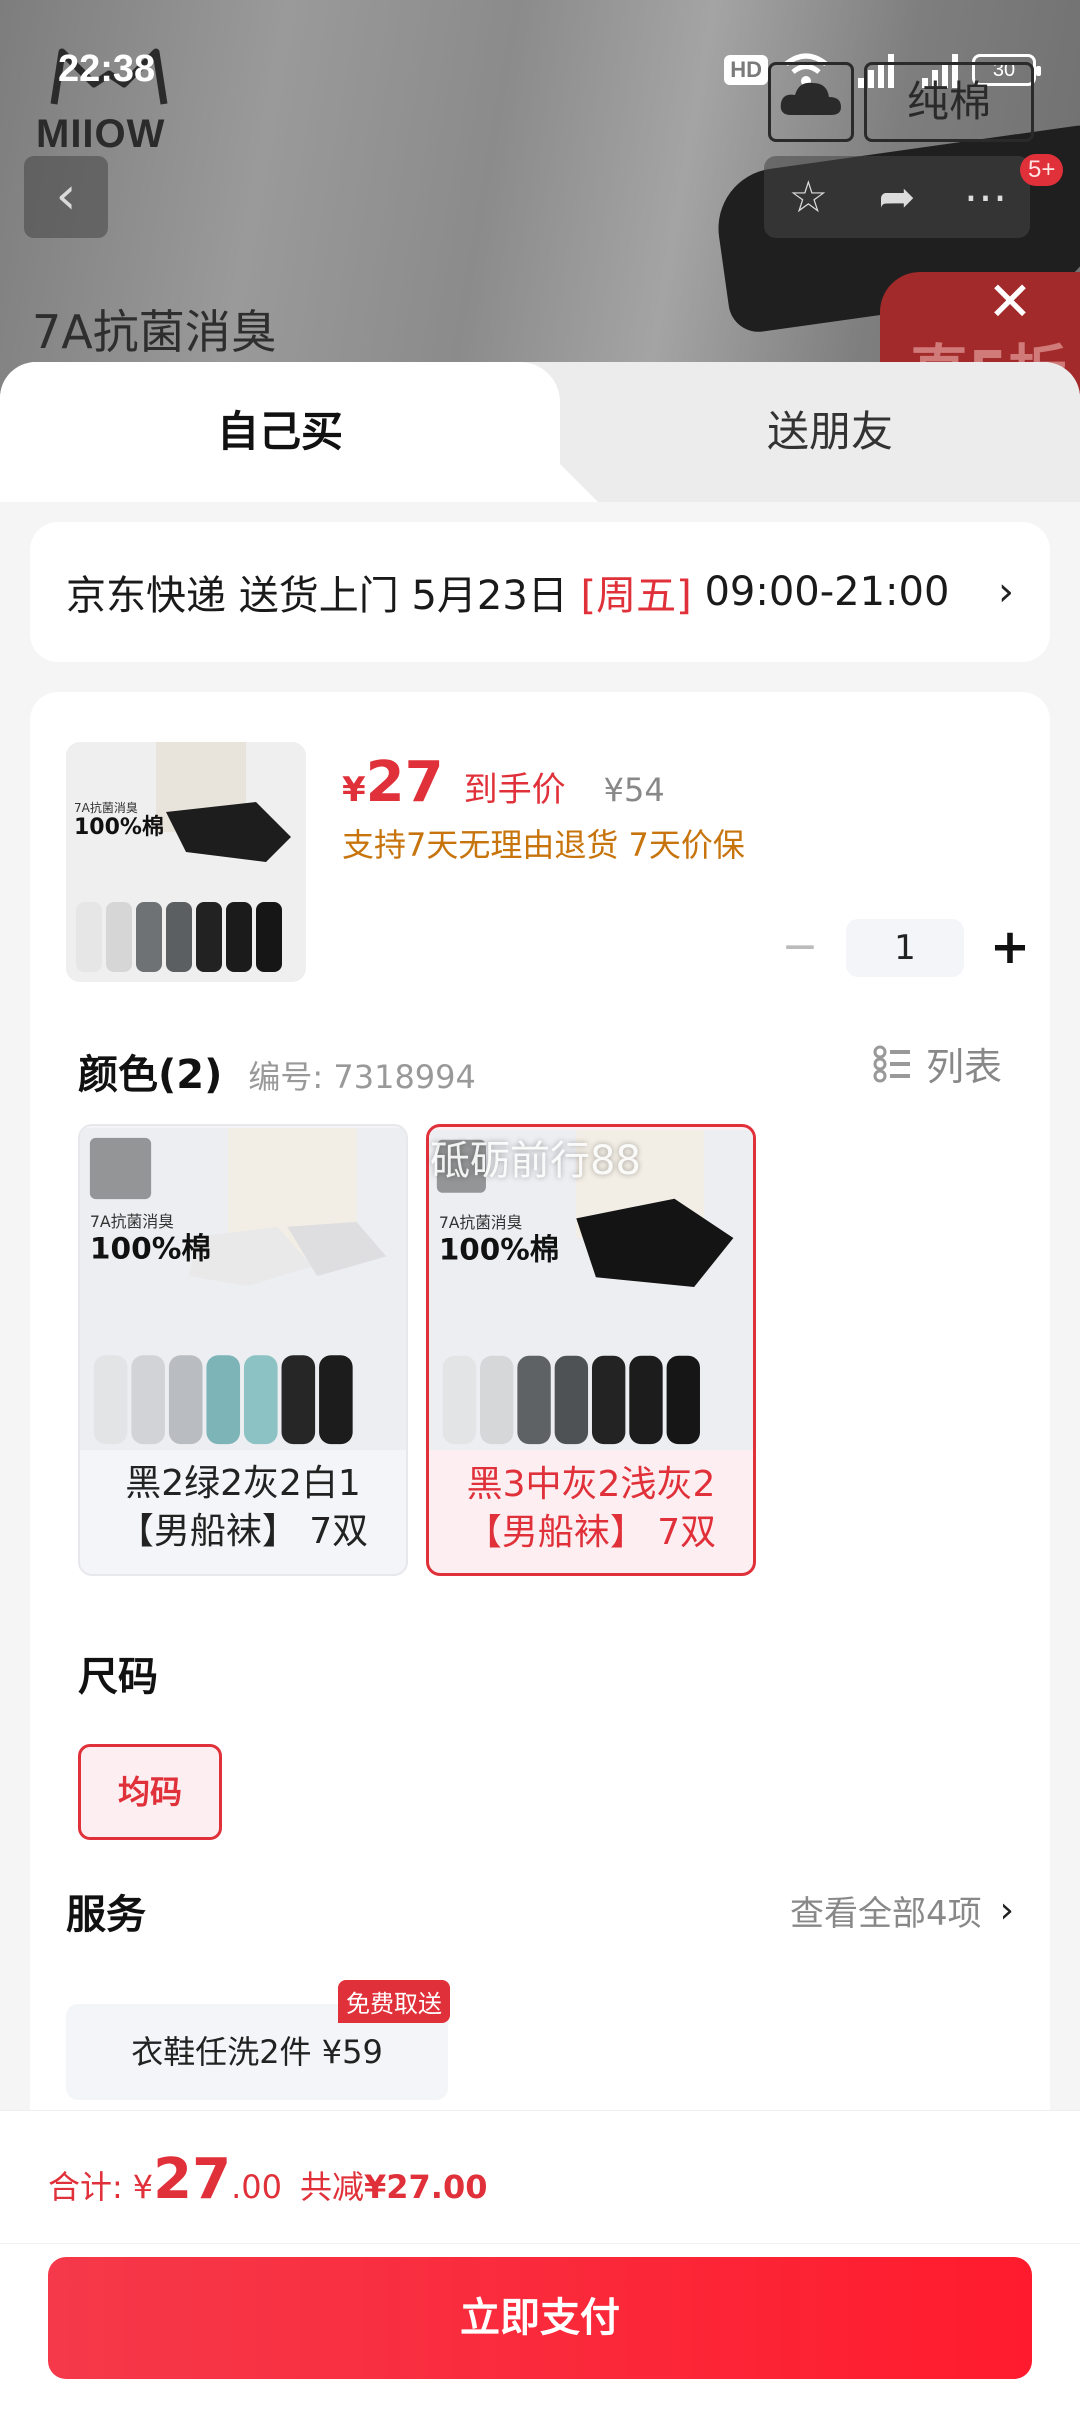 This screenshot has height=2412, width=1080. Describe the element at coordinates (636, 596) in the screenshot. I see `delivery-weekday: [周五]` at that location.